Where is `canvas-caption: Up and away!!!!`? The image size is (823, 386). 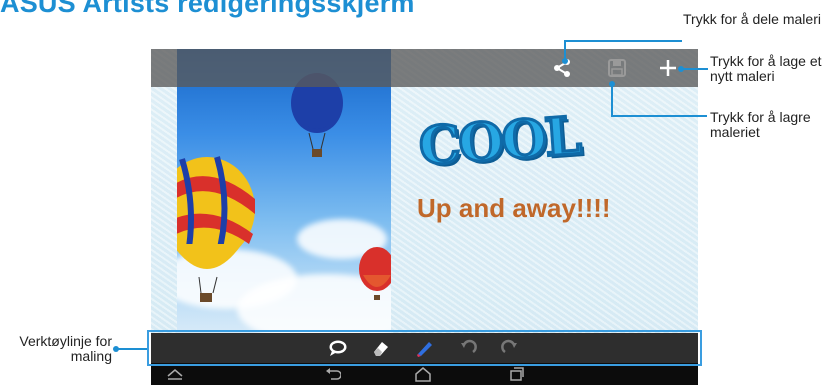 canvas-caption: Up and away!!!! is located at coordinates (514, 208).